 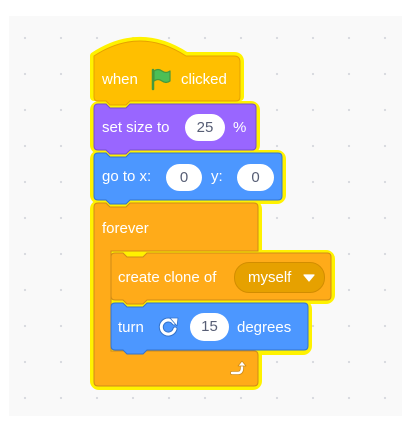 What do you see at coordinates (209, 327) in the screenshot?
I see `degrees-input: 15` at bounding box center [209, 327].